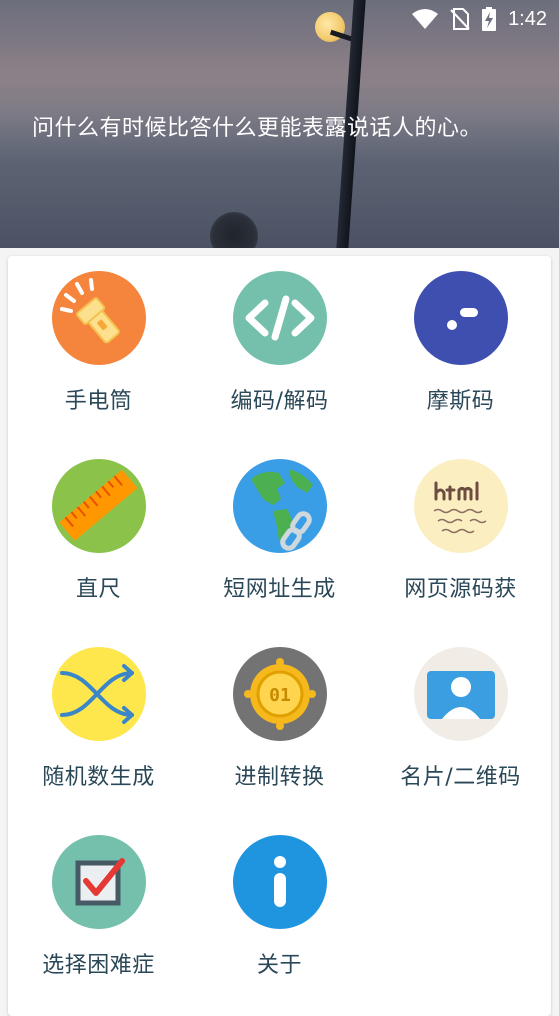 The width and height of the screenshot is (559, 1016). What do you see at coordinates (98, 965) in the screenshot?
I see `tool-label: 选择困难症` at bounding box center [98, 965].